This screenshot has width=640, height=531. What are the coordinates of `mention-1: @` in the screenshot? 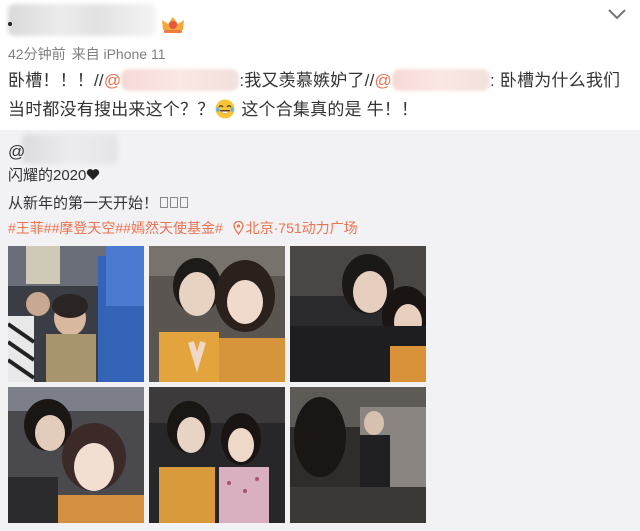 It's located at (172, 80).